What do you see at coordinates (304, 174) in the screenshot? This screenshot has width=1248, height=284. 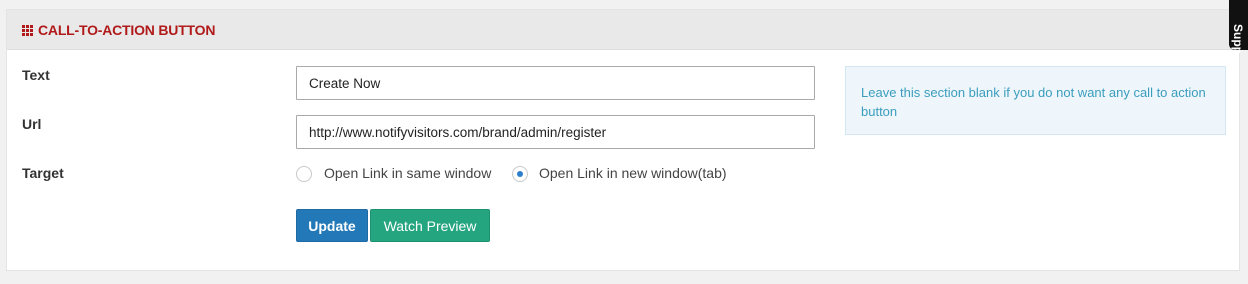 I see `radio-same-window` at bounding box center [304, 174].